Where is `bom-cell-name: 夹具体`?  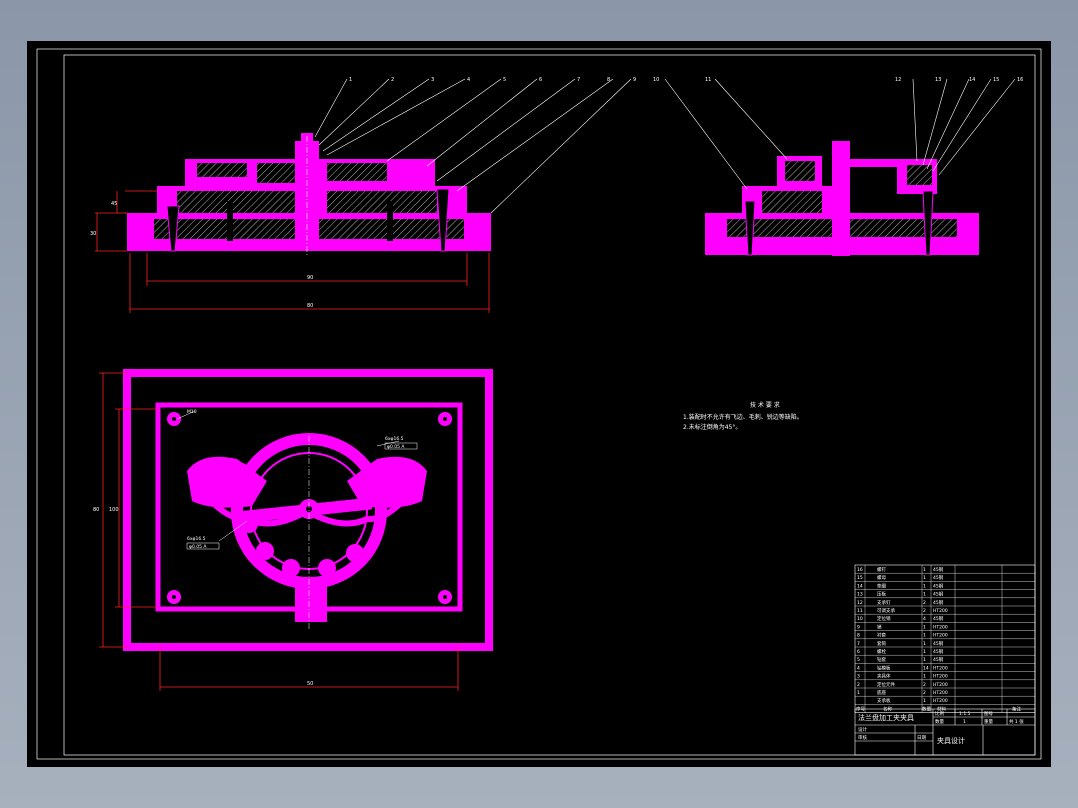
bom-cell-name: 夹具体 is located at coordinates (884, 676).